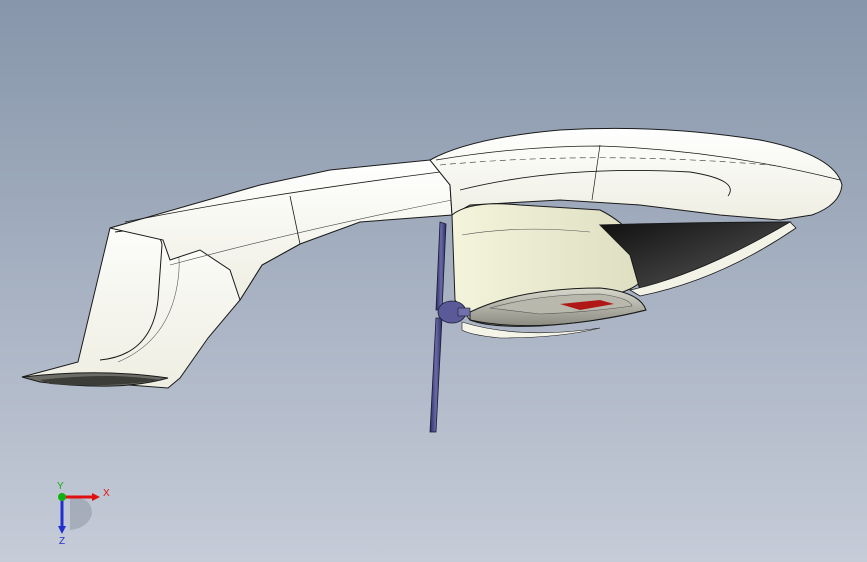 The image size is (867, 562). I want to click on z-axis-arrow, so click(62, 530).